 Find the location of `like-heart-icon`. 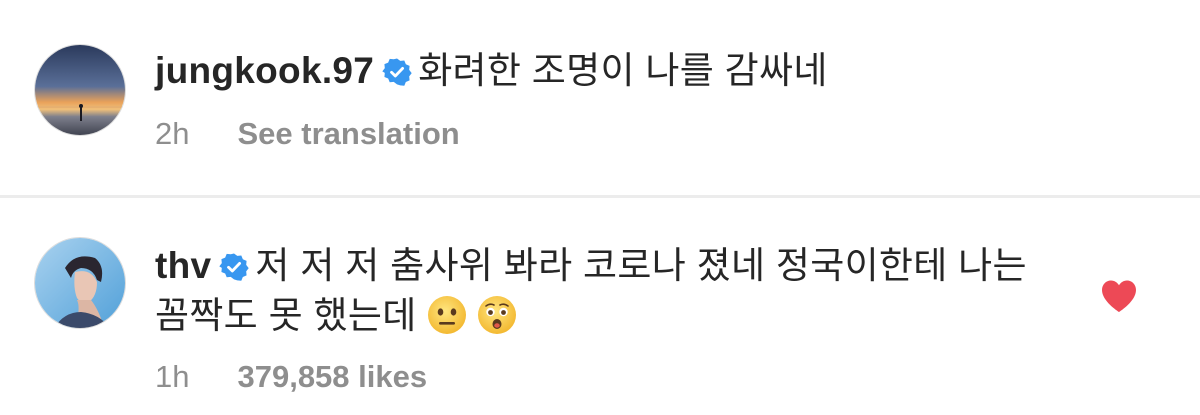

like-heart-icon is located at coordinates (1119, 296).